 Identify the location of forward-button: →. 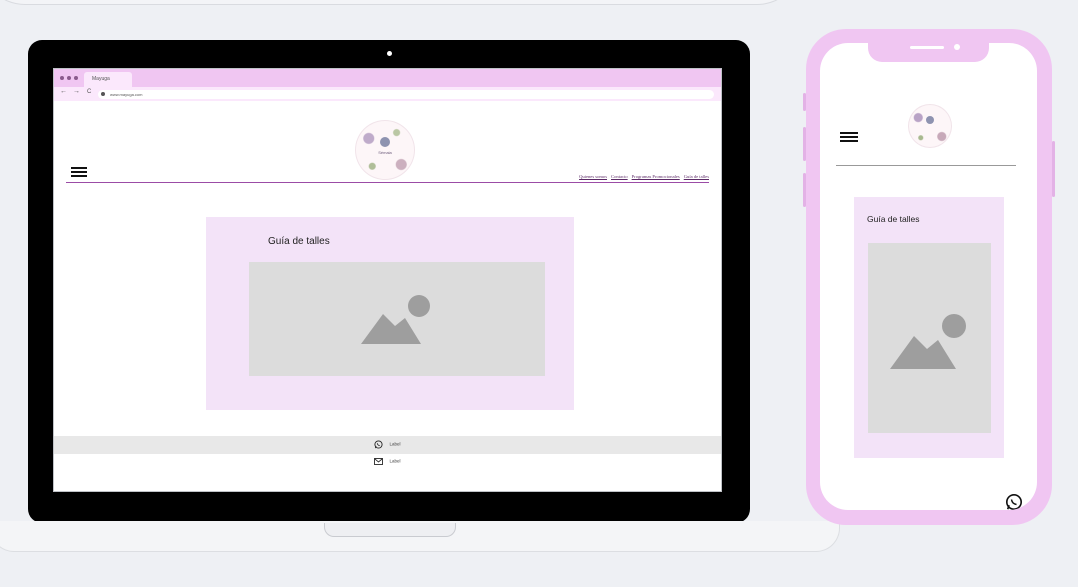
(76, 91).